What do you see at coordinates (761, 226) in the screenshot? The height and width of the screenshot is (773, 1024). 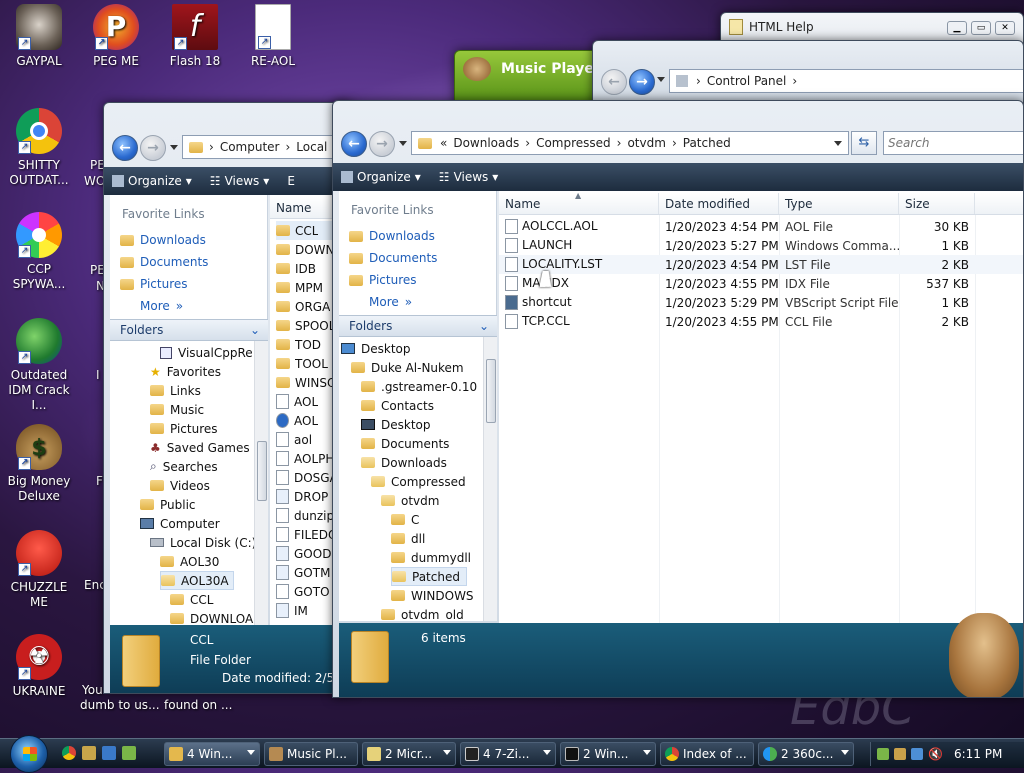 I see `file-row: AOLCCL.AOL 1/20/2023 4:54 PM AOL File 30 KB` at bounding box center [761, 226].